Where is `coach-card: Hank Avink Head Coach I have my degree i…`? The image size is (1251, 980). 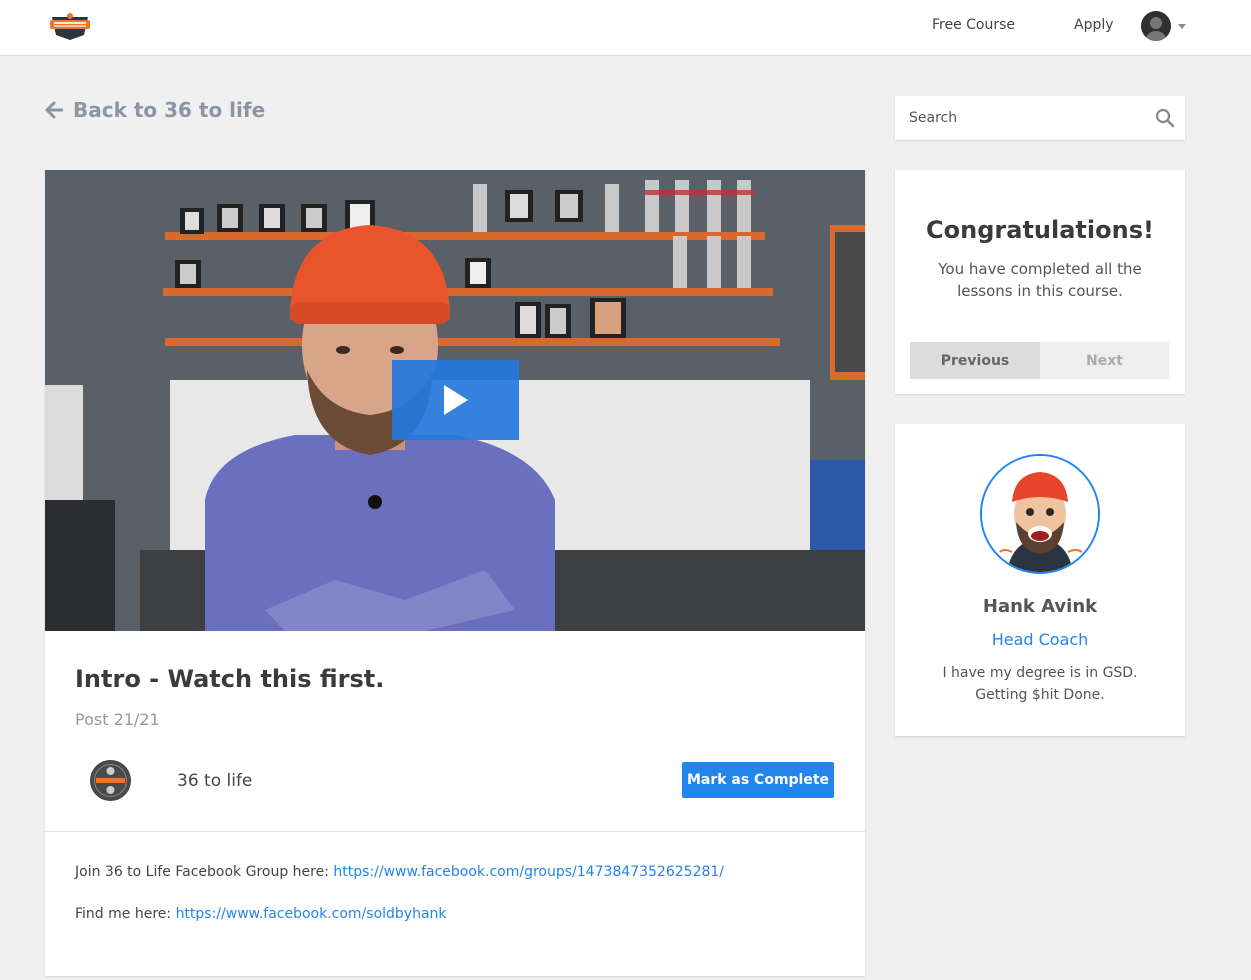
coach-card: Hank Avink Head Coach I have my degree i… is located at coordinates (1040, 580).